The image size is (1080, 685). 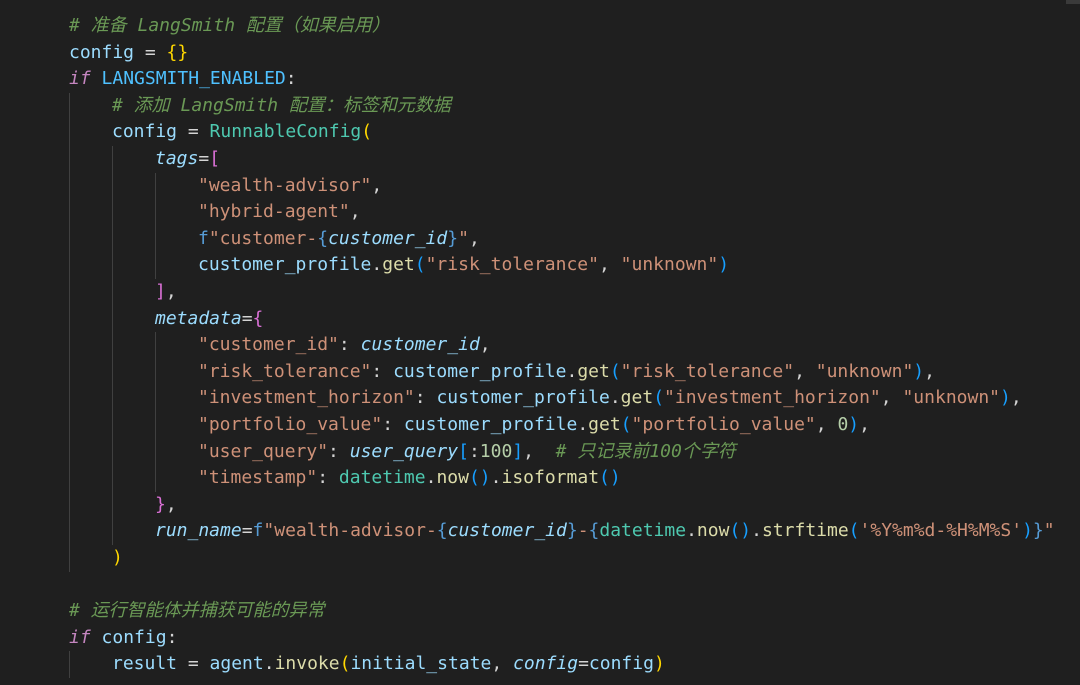 What do you see at coordinates (479, 478) in the screenshot?
I see `code-token: ()` at bounding box center [479, 478].